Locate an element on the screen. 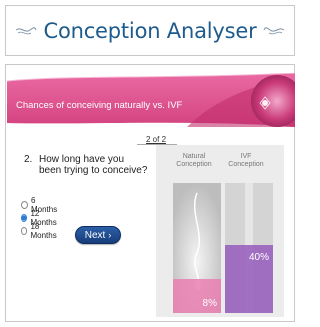 Image resolution: width=320 pixels, height=327 pixels. app-title: Conception Analyser is located at coordinates (150, 31).